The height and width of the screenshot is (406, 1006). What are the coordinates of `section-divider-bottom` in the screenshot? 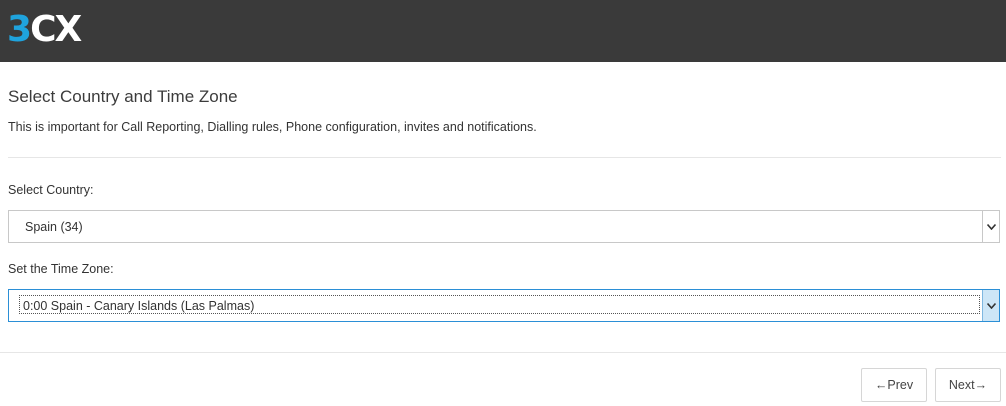 It's located at (503, 352).